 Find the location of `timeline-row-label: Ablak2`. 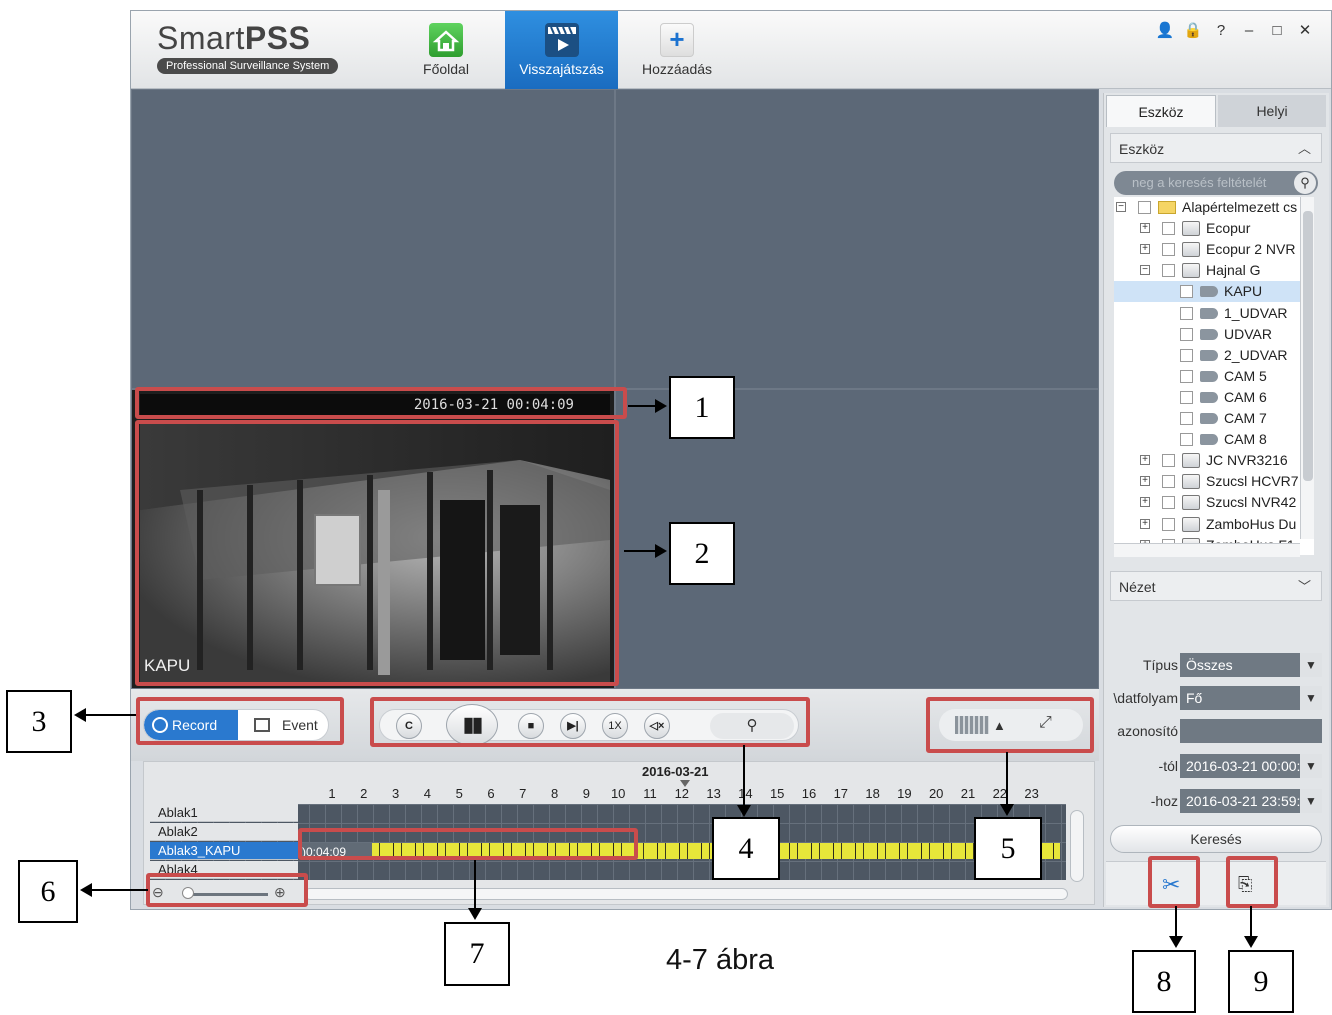

timeline-row-label: Ablak2 is located at coordinates (224, 832).